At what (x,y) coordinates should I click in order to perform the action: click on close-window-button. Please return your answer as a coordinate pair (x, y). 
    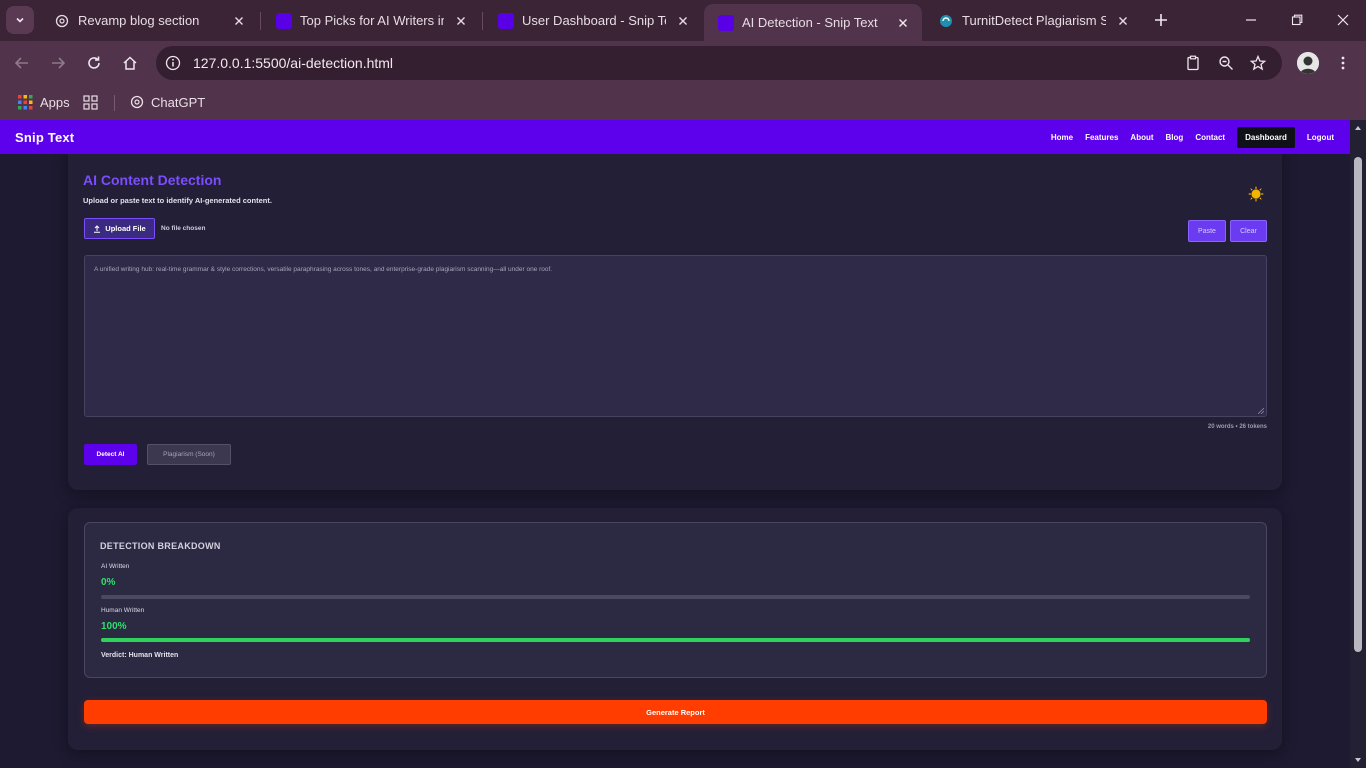
    Looking at the image, I should click on (1343, 20).